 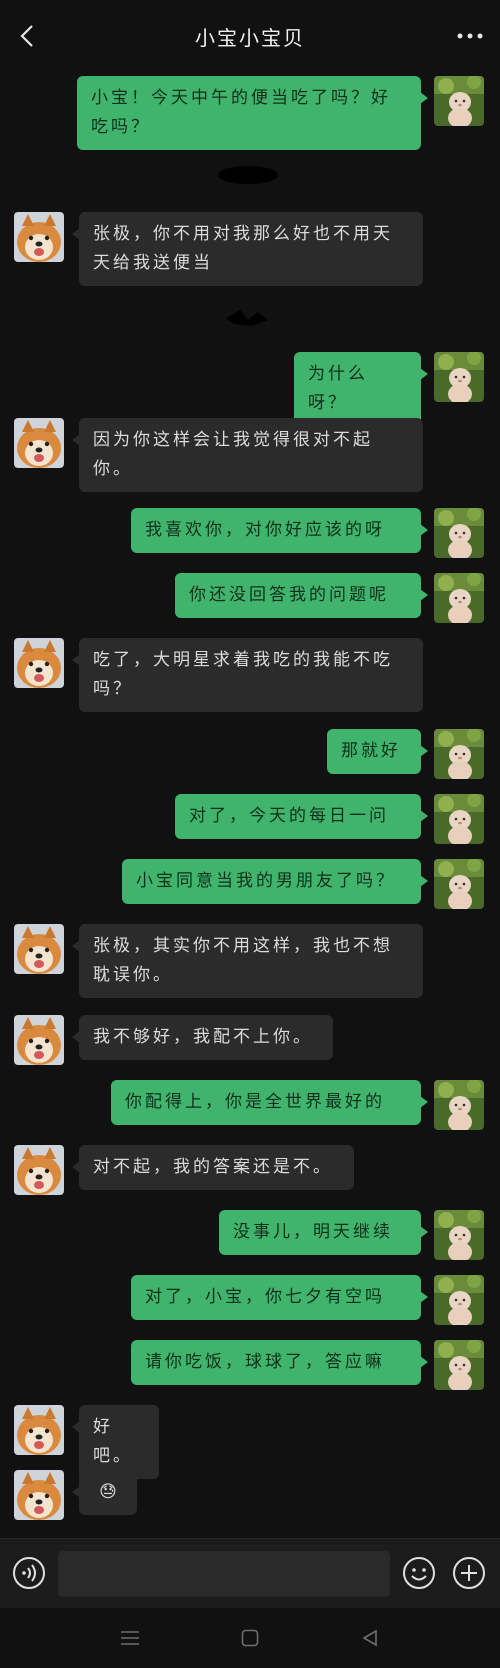 I want to click on message-bubble-sent: 你还没回答我的问题呢, so click(x=301, y=595).